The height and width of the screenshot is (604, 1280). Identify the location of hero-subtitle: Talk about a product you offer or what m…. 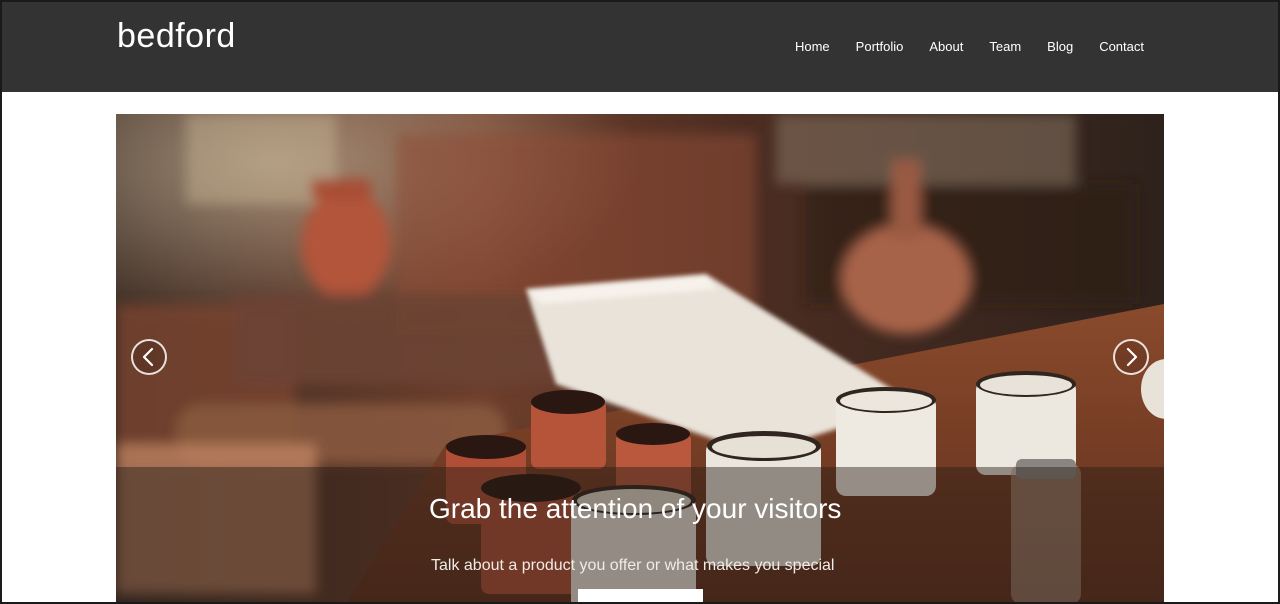
(633, 565).